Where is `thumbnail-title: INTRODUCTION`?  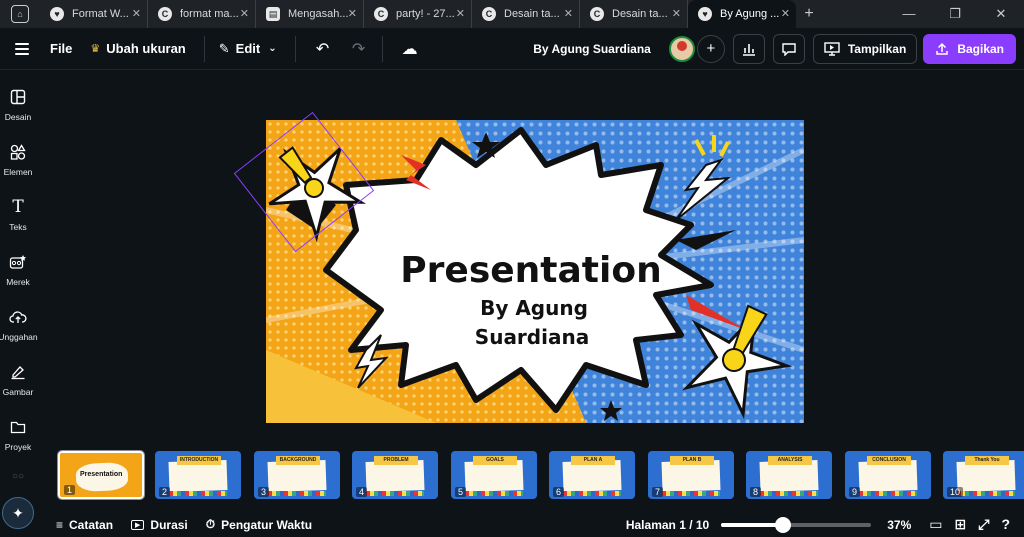
thumbnail-title: INTRODUCTION is located at coordinates (199, 460).